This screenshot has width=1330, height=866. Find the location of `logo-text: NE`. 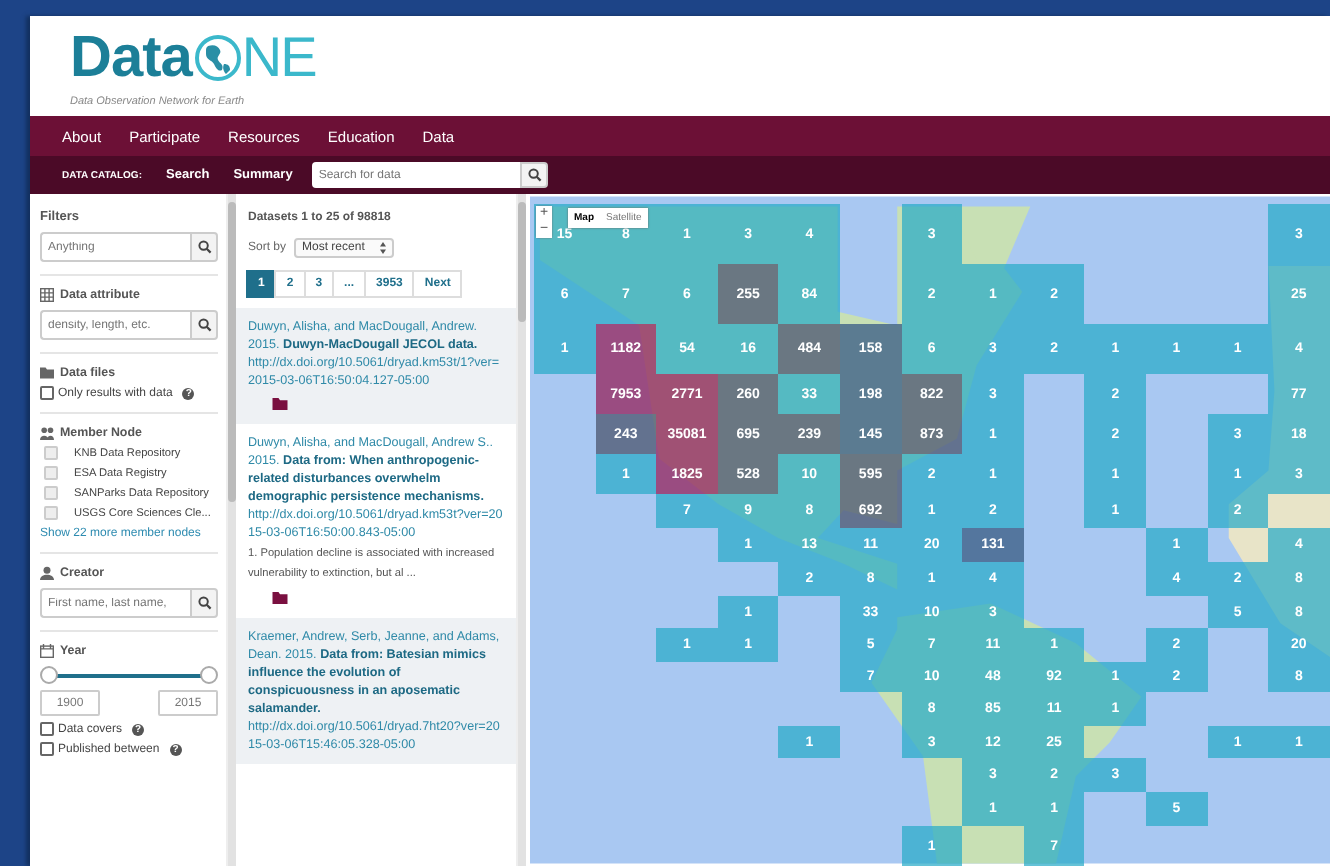

logo-text: NE is located at coordinates (278, 58).